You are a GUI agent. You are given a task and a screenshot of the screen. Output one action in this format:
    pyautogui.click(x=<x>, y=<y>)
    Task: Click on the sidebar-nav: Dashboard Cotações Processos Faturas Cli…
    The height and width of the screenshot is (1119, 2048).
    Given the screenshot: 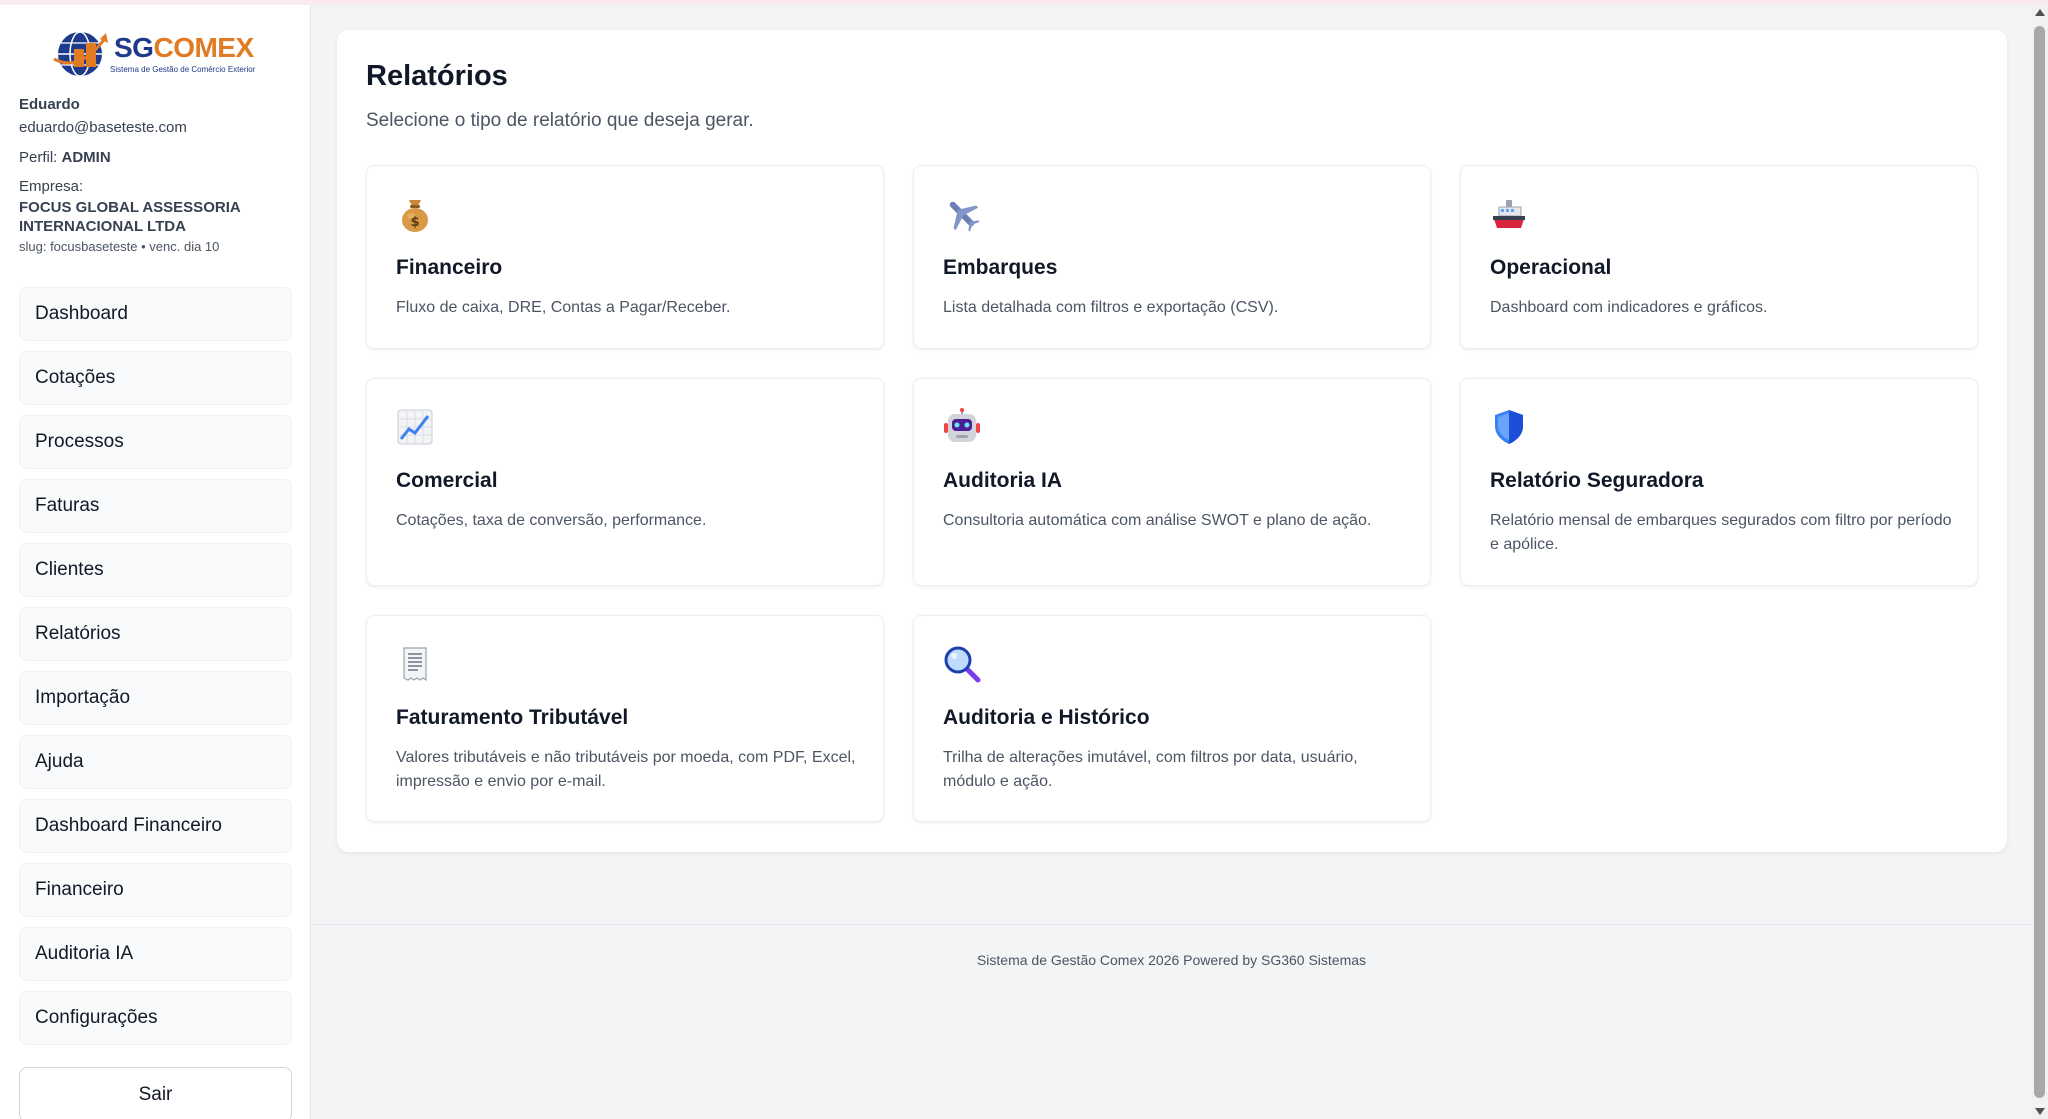 What is the action you would take?
    pyautogui.click(x=155, y=671)
    